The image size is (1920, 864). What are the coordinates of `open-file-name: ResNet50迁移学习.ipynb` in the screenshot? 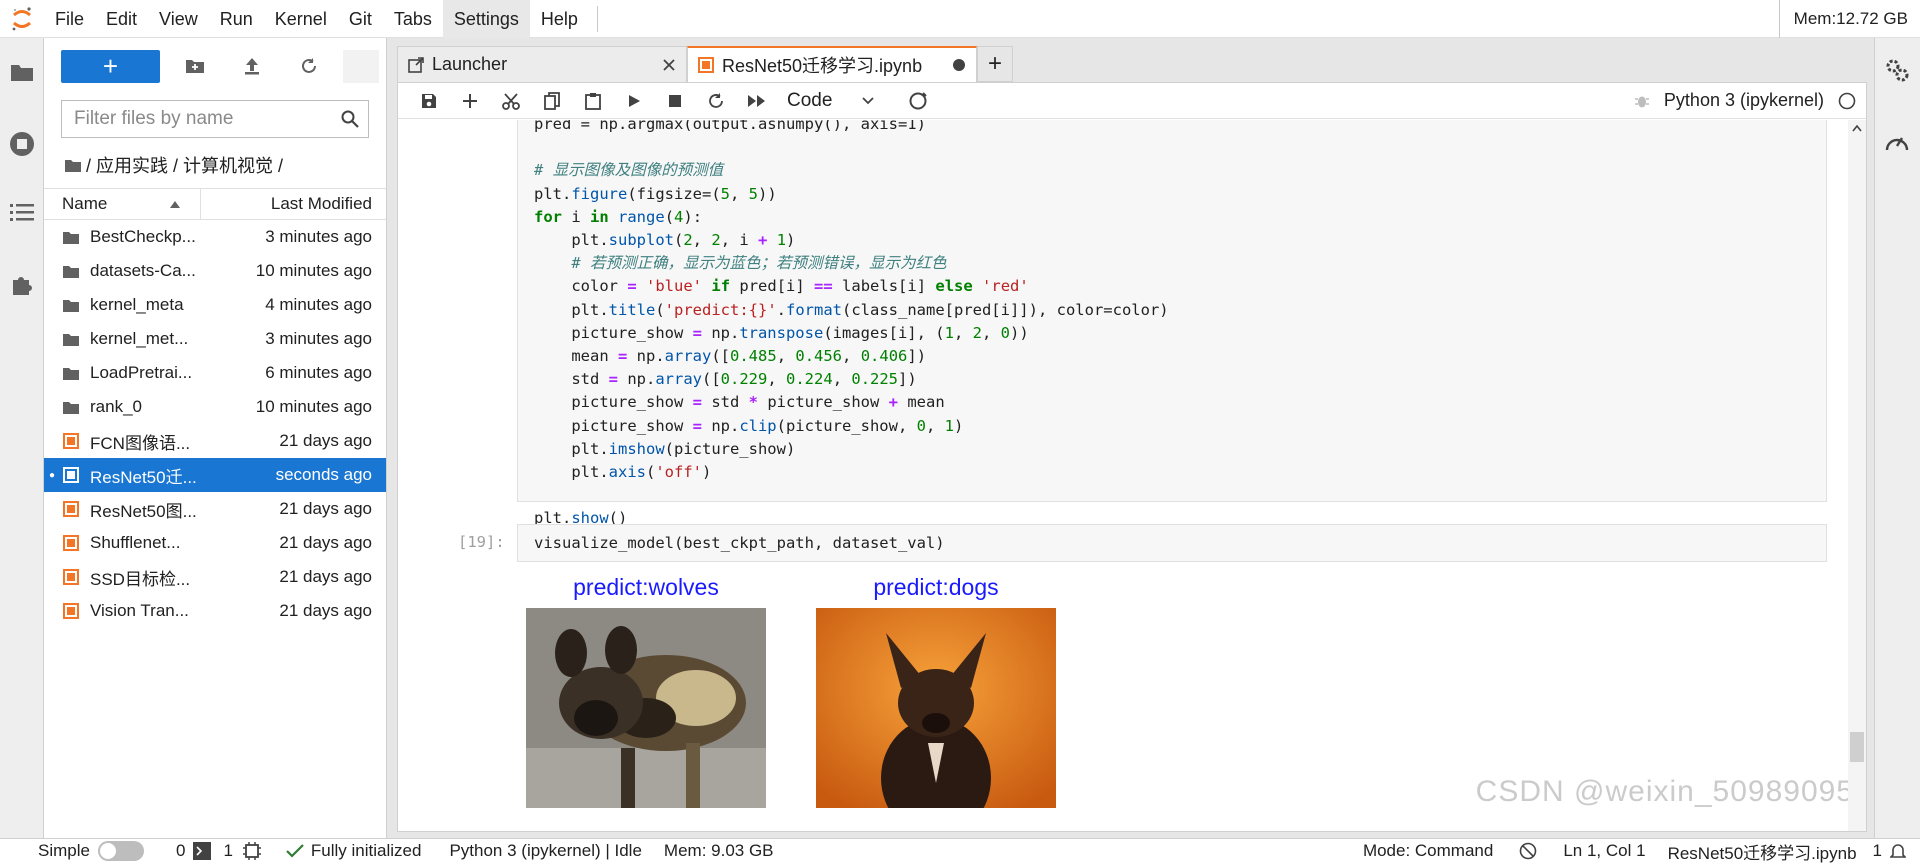 It's located at (1762, 853).